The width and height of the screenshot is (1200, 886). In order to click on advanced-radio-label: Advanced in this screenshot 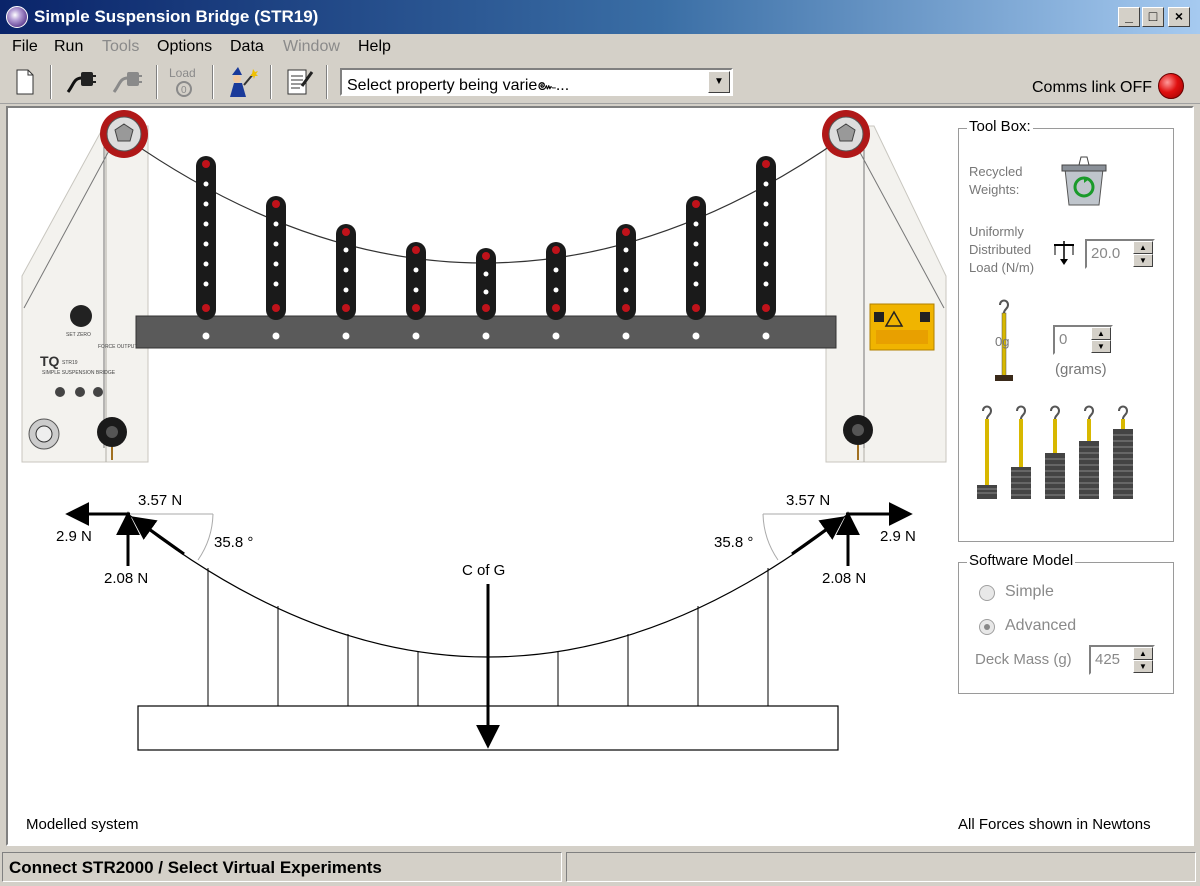, I will do `click(1040, 626)`.